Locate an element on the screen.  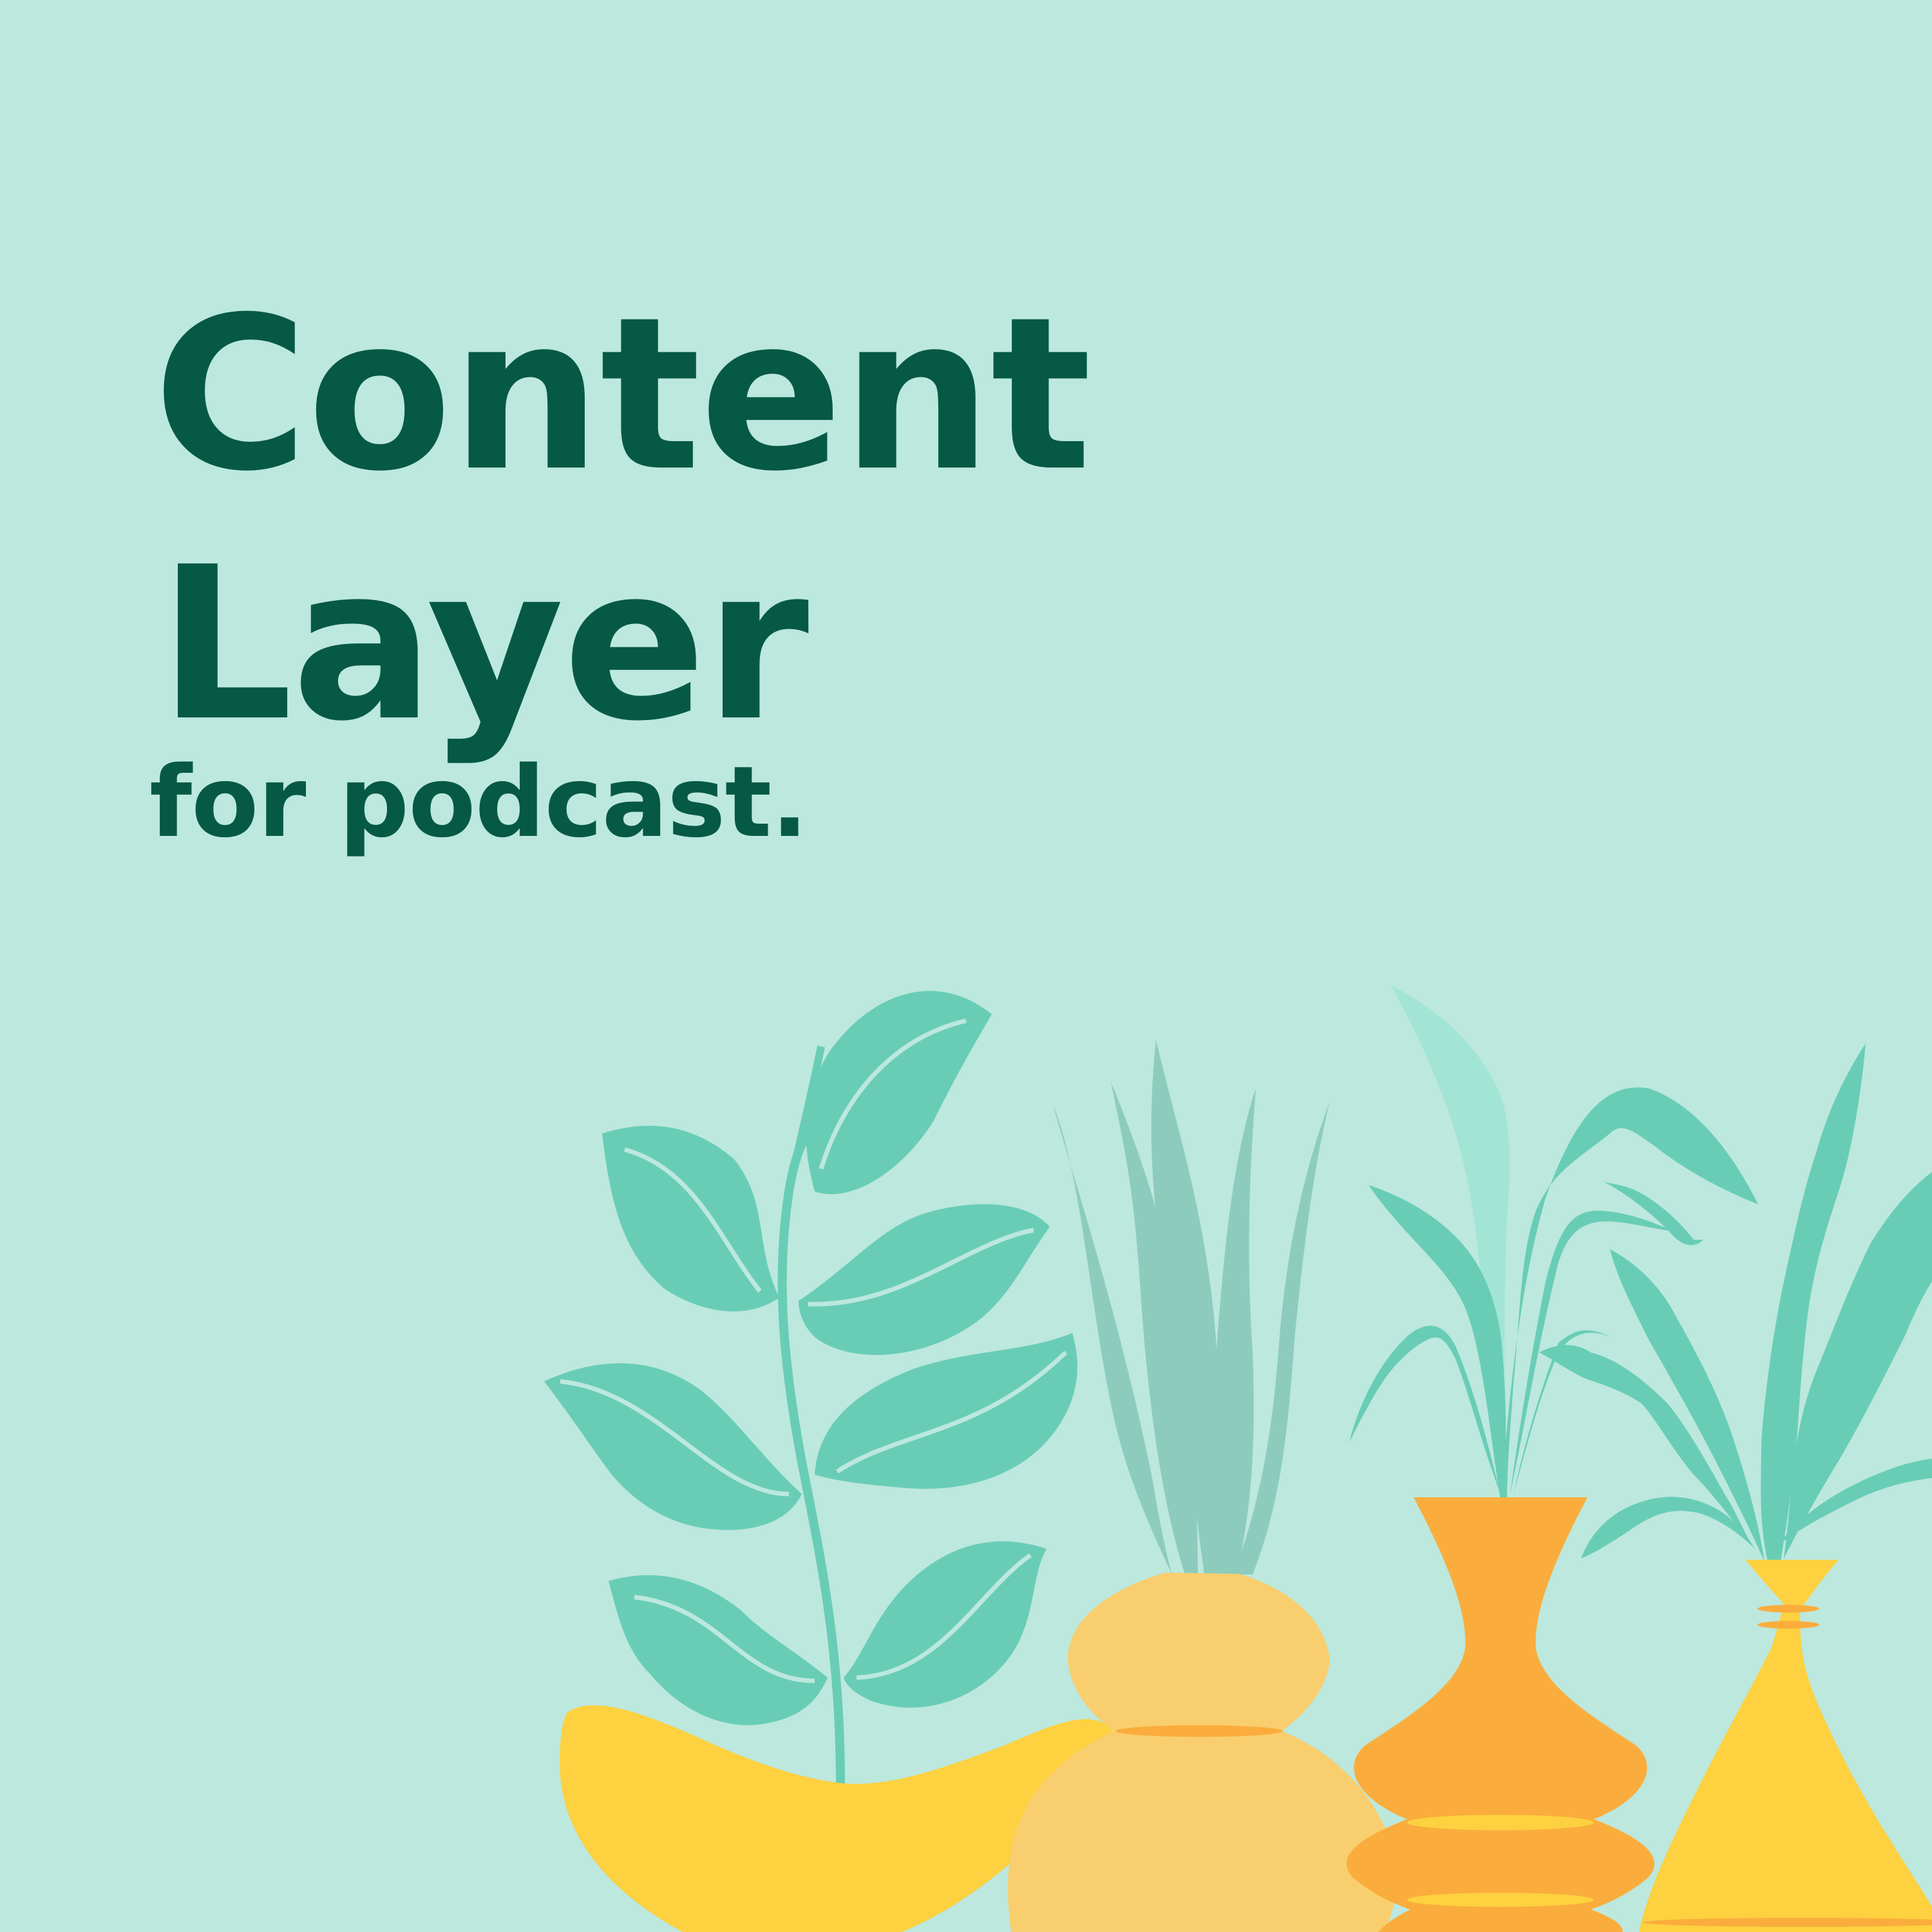
grass-plant-icon is located at coordinates (1191, 1307).